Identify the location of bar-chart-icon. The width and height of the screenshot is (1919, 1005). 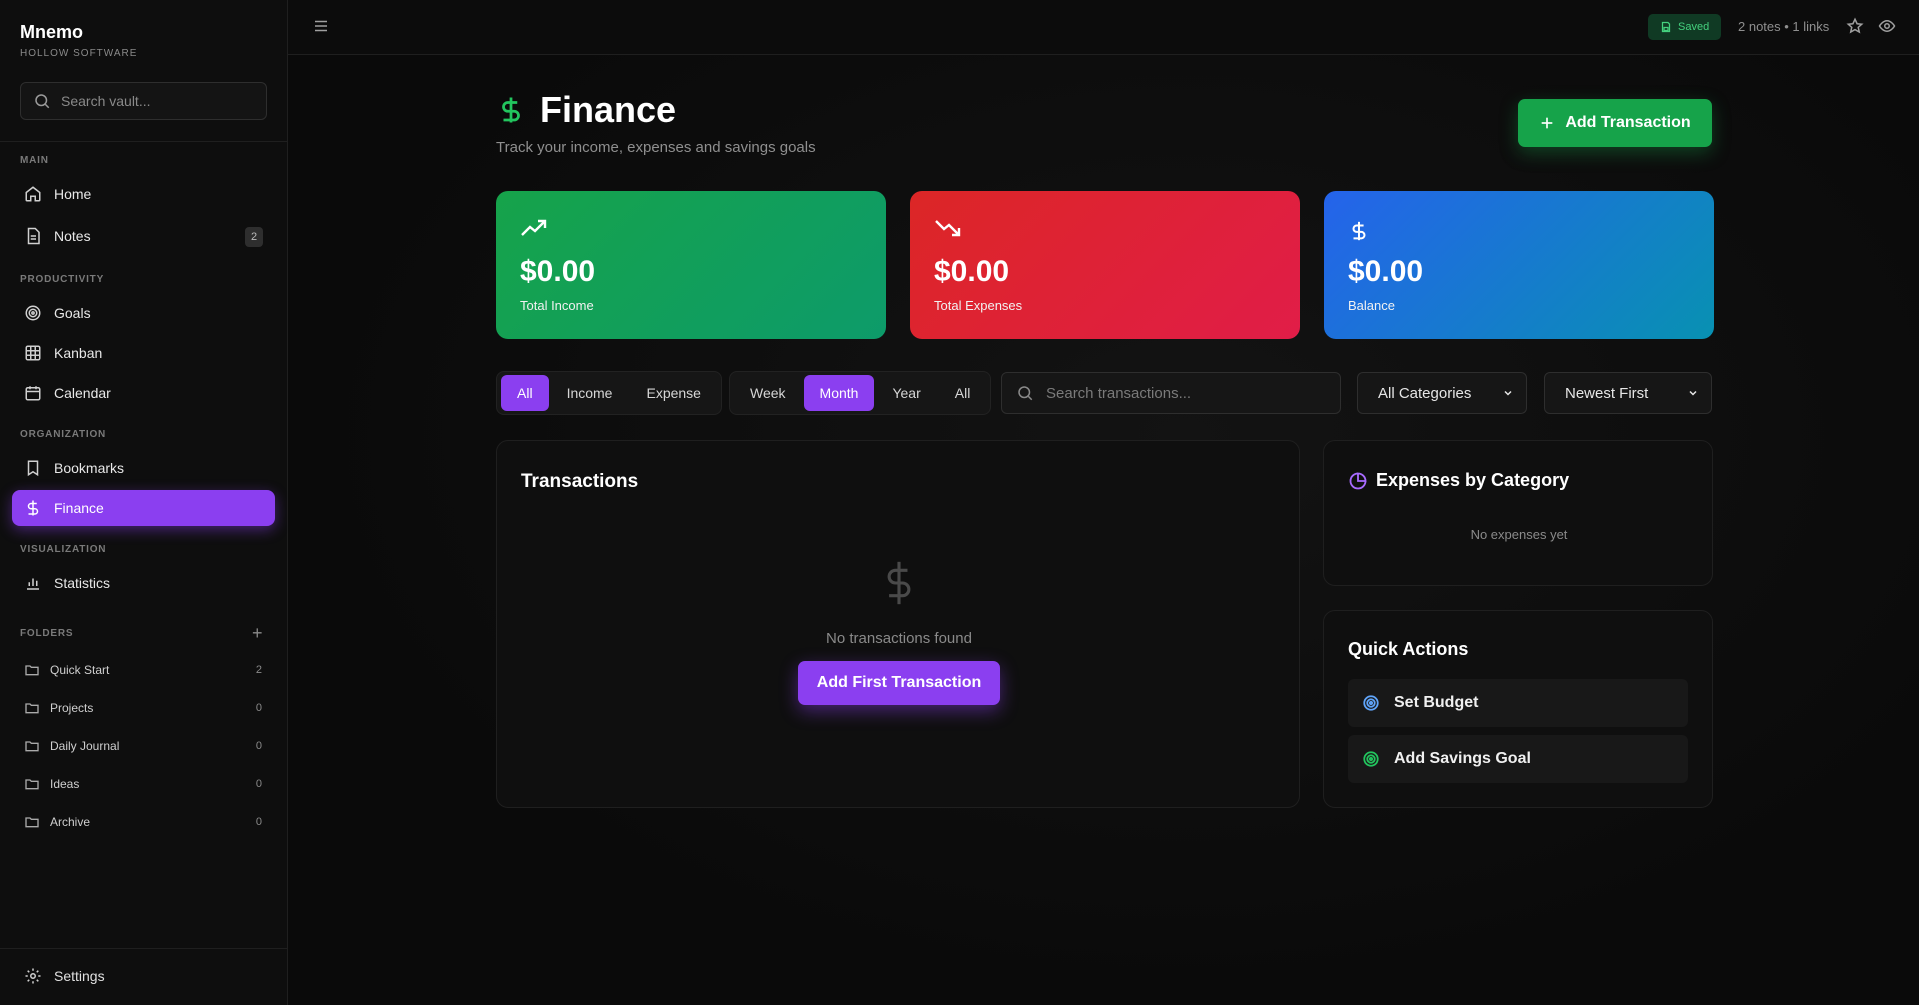
(33, 584).